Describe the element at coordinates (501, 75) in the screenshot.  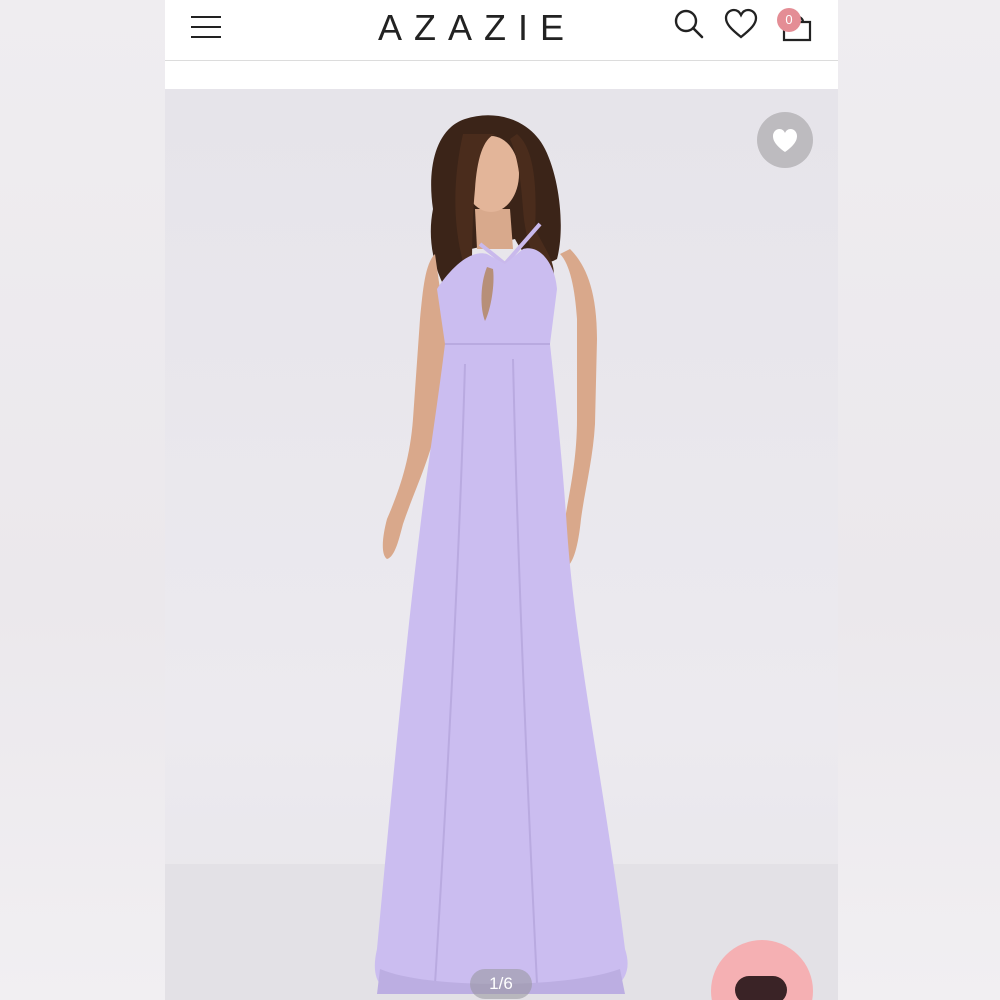
I see `sub-header-bar` at that location.